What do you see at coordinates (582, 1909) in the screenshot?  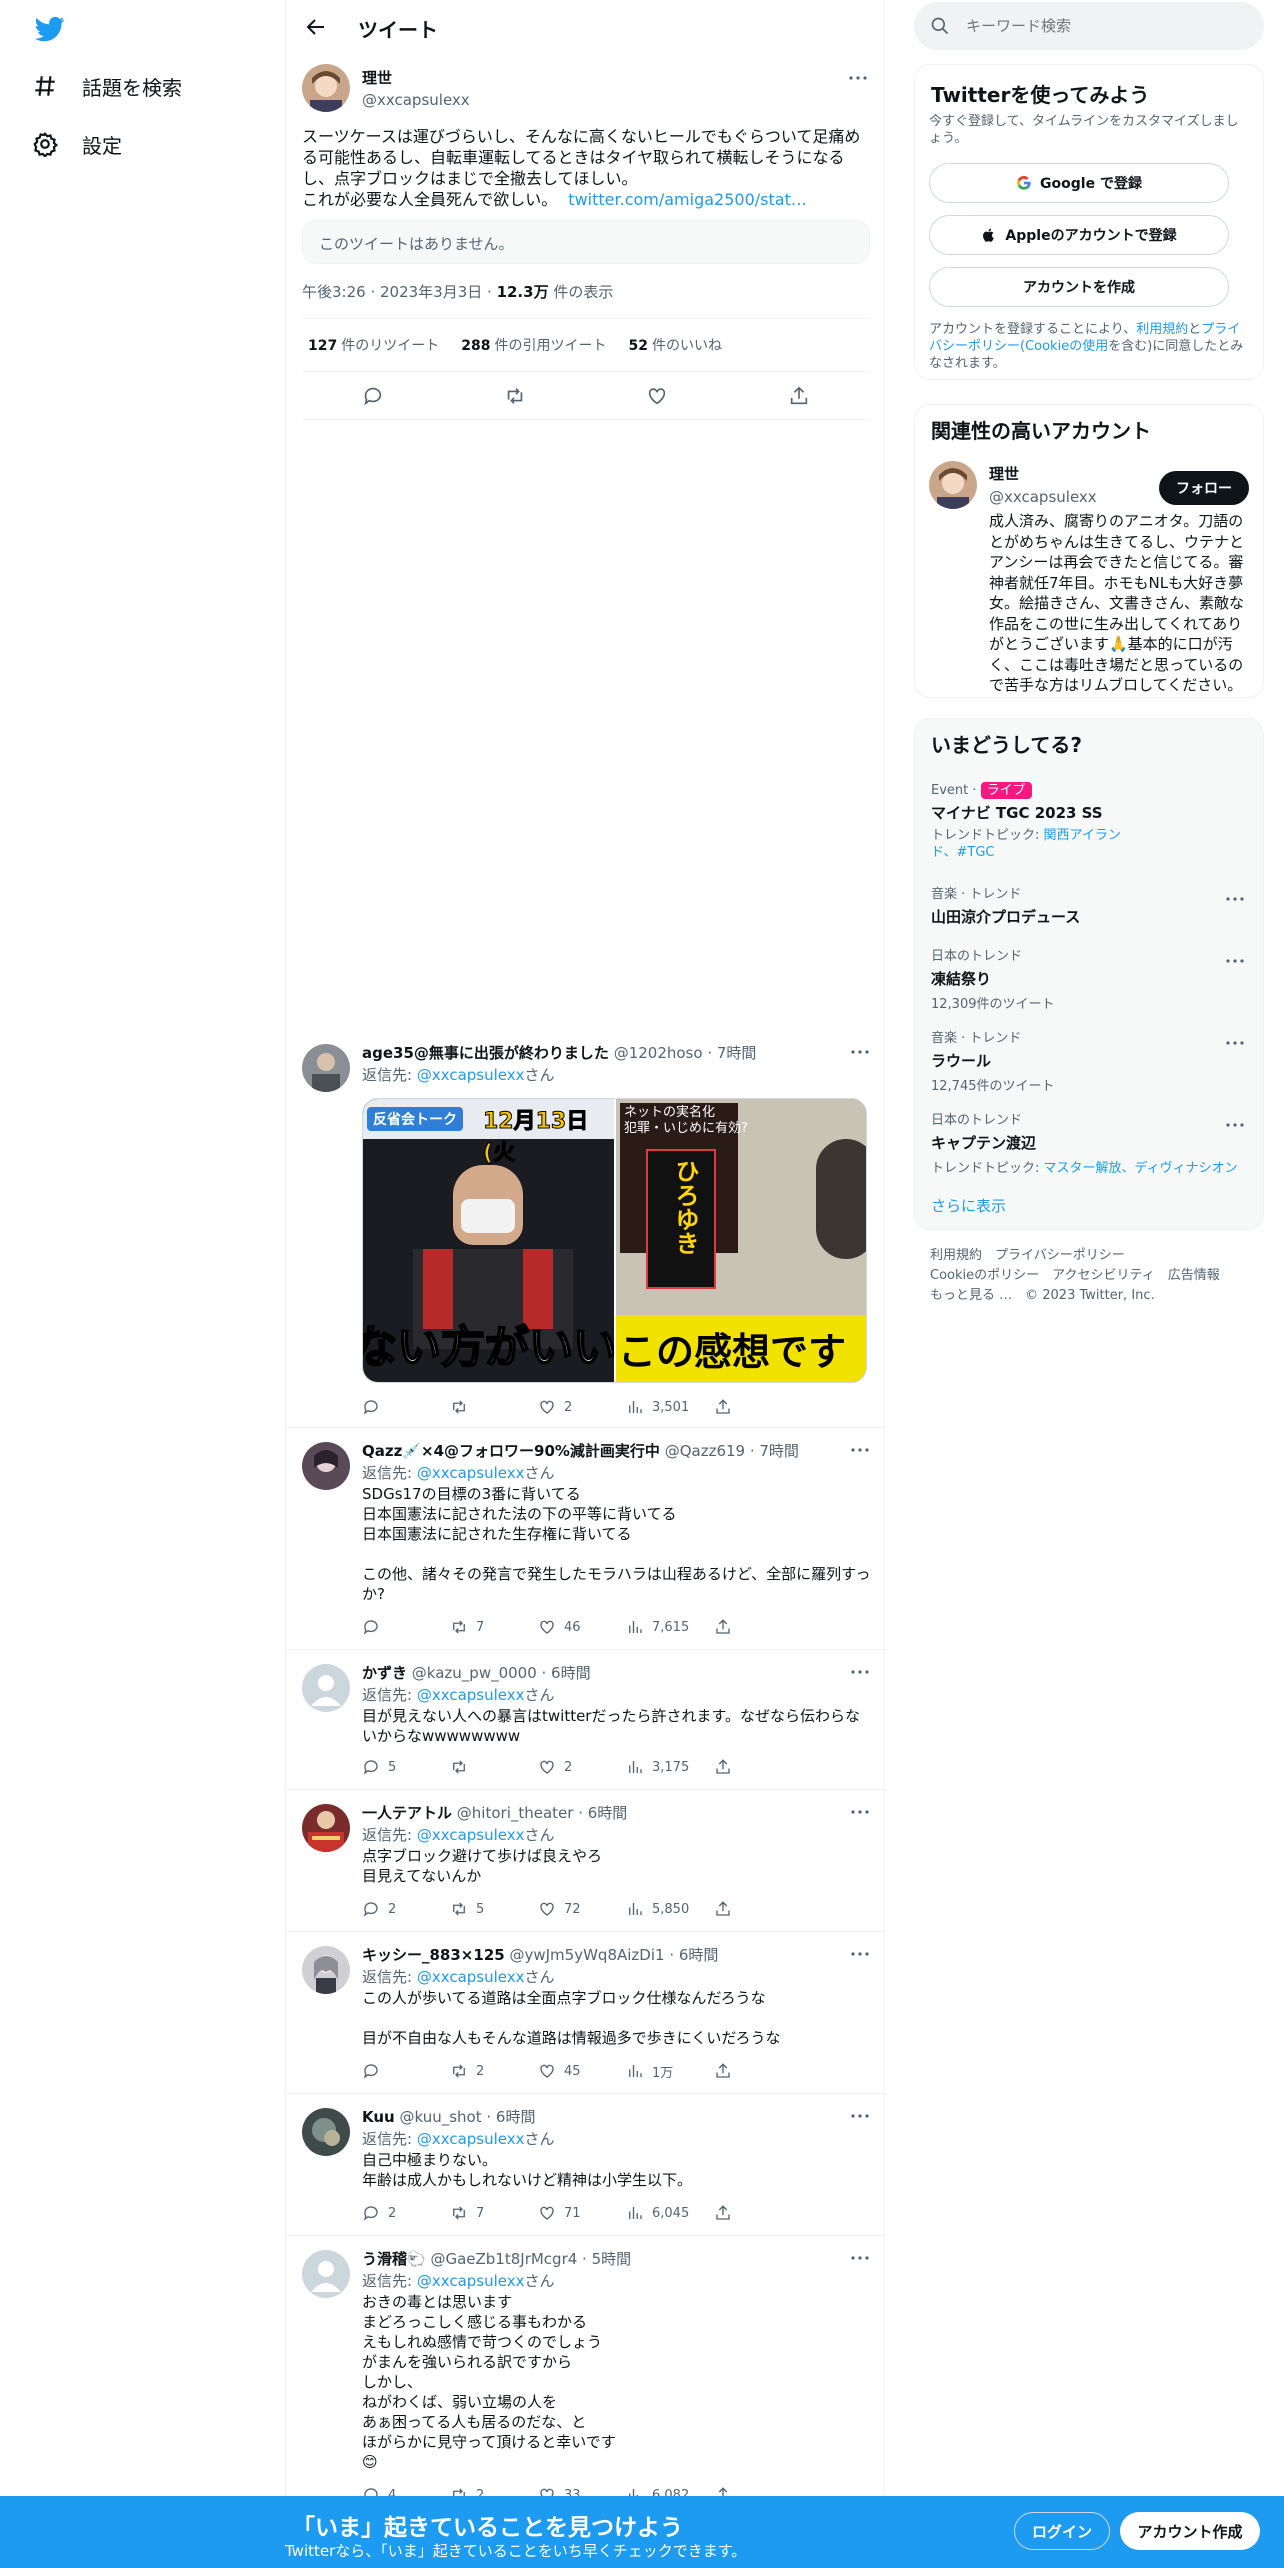 I see `like-button: 72` at bounding box center [582, 1909].